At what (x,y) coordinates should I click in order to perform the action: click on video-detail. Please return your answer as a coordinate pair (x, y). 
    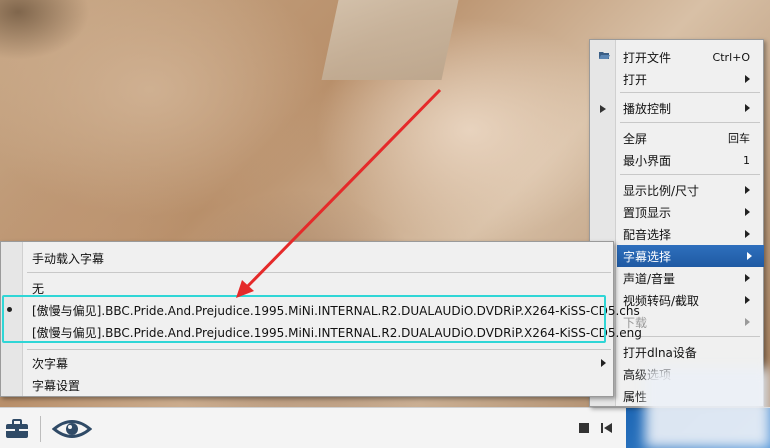
    Looking at the image, I should click on (390, 40).